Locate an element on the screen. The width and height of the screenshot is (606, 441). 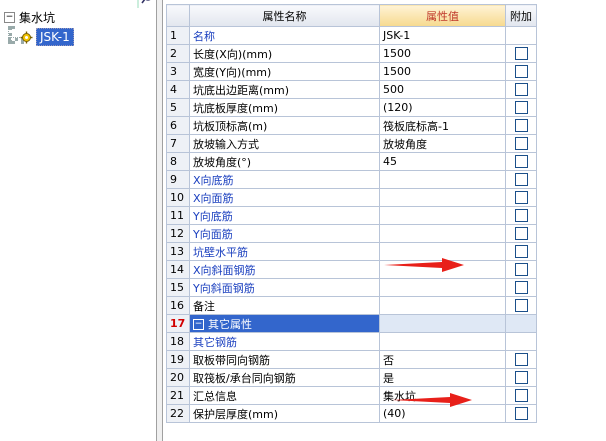
grid-row: 16 备注 is located at coordinates (386, 305).